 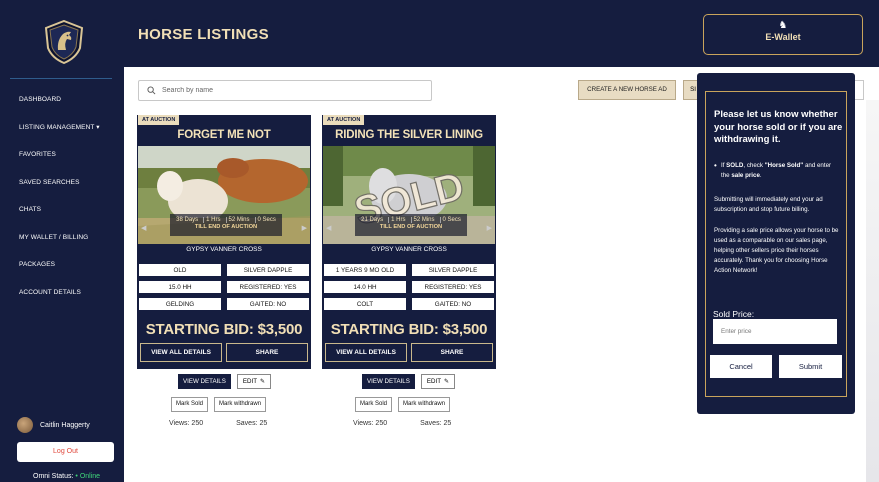 I want to click on attr-registered: REGISTERED: YES, so click(x=268, y=287).